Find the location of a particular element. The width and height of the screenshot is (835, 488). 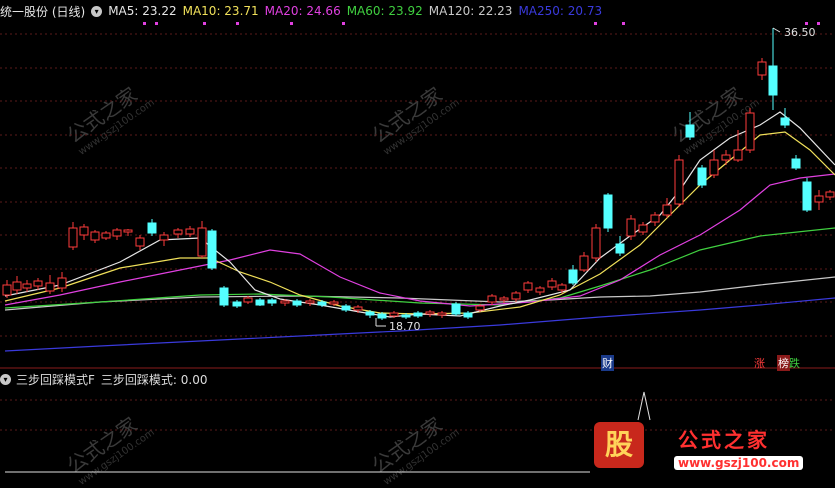

indicator-value: 三步回踩模式: 0.00 is located at coordinates (154, 379).